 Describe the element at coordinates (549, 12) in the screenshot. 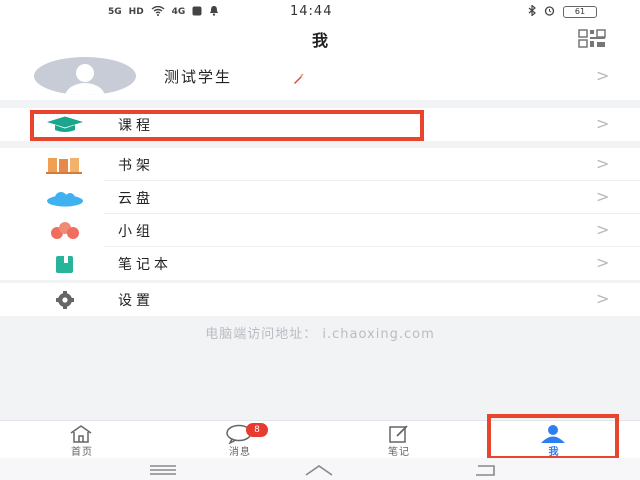

I see `alarm-icon` at that location.